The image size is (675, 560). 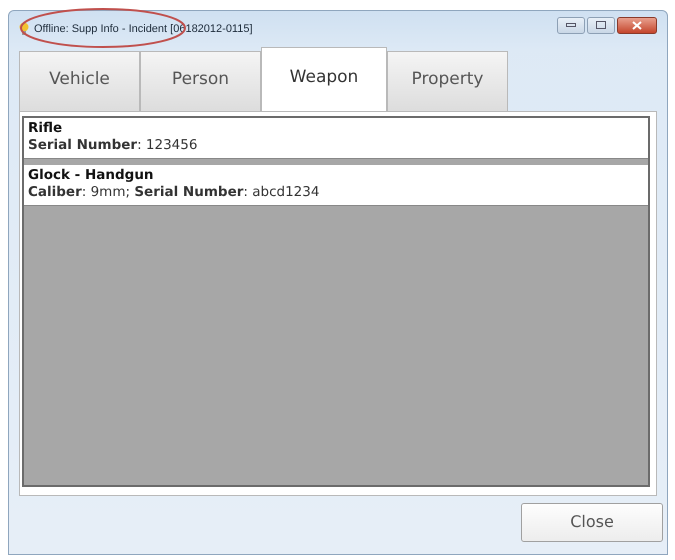 I want to click on tab: Vehicle, so click(x=79, y=81).